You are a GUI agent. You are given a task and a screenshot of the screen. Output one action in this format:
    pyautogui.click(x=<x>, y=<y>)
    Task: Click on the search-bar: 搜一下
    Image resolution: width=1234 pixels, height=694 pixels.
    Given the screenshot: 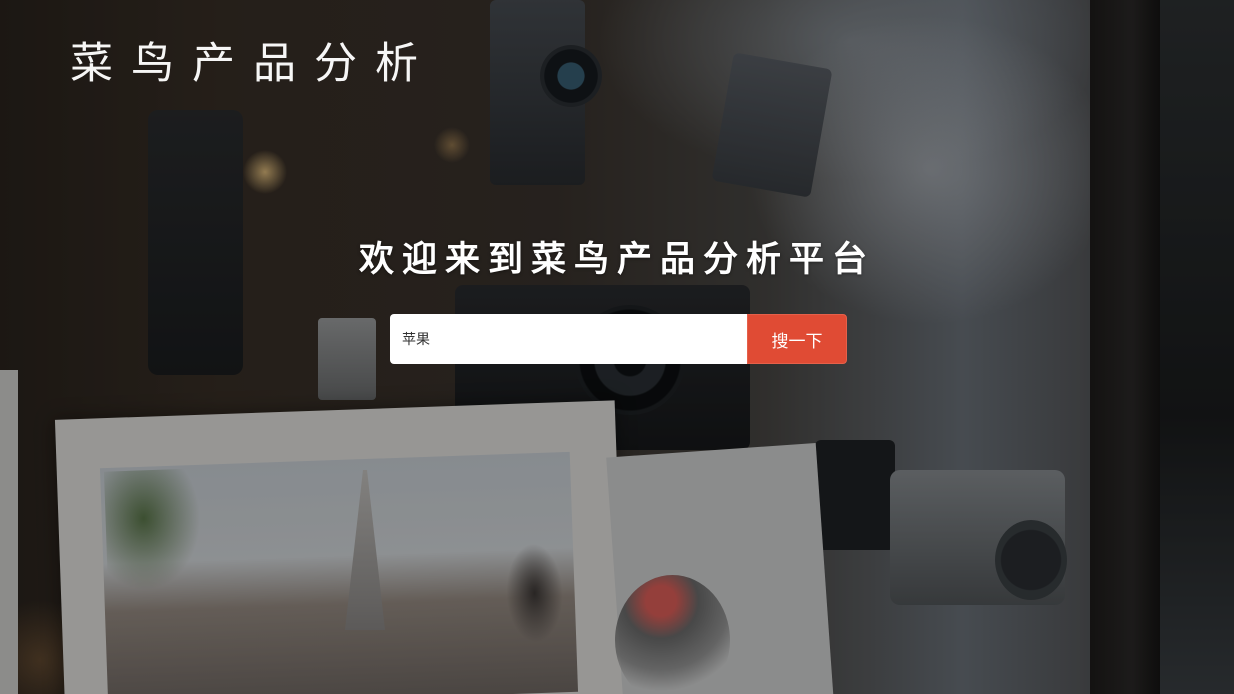 What is the action you would take?
    pyautogui.click(x=618, y=339)
    